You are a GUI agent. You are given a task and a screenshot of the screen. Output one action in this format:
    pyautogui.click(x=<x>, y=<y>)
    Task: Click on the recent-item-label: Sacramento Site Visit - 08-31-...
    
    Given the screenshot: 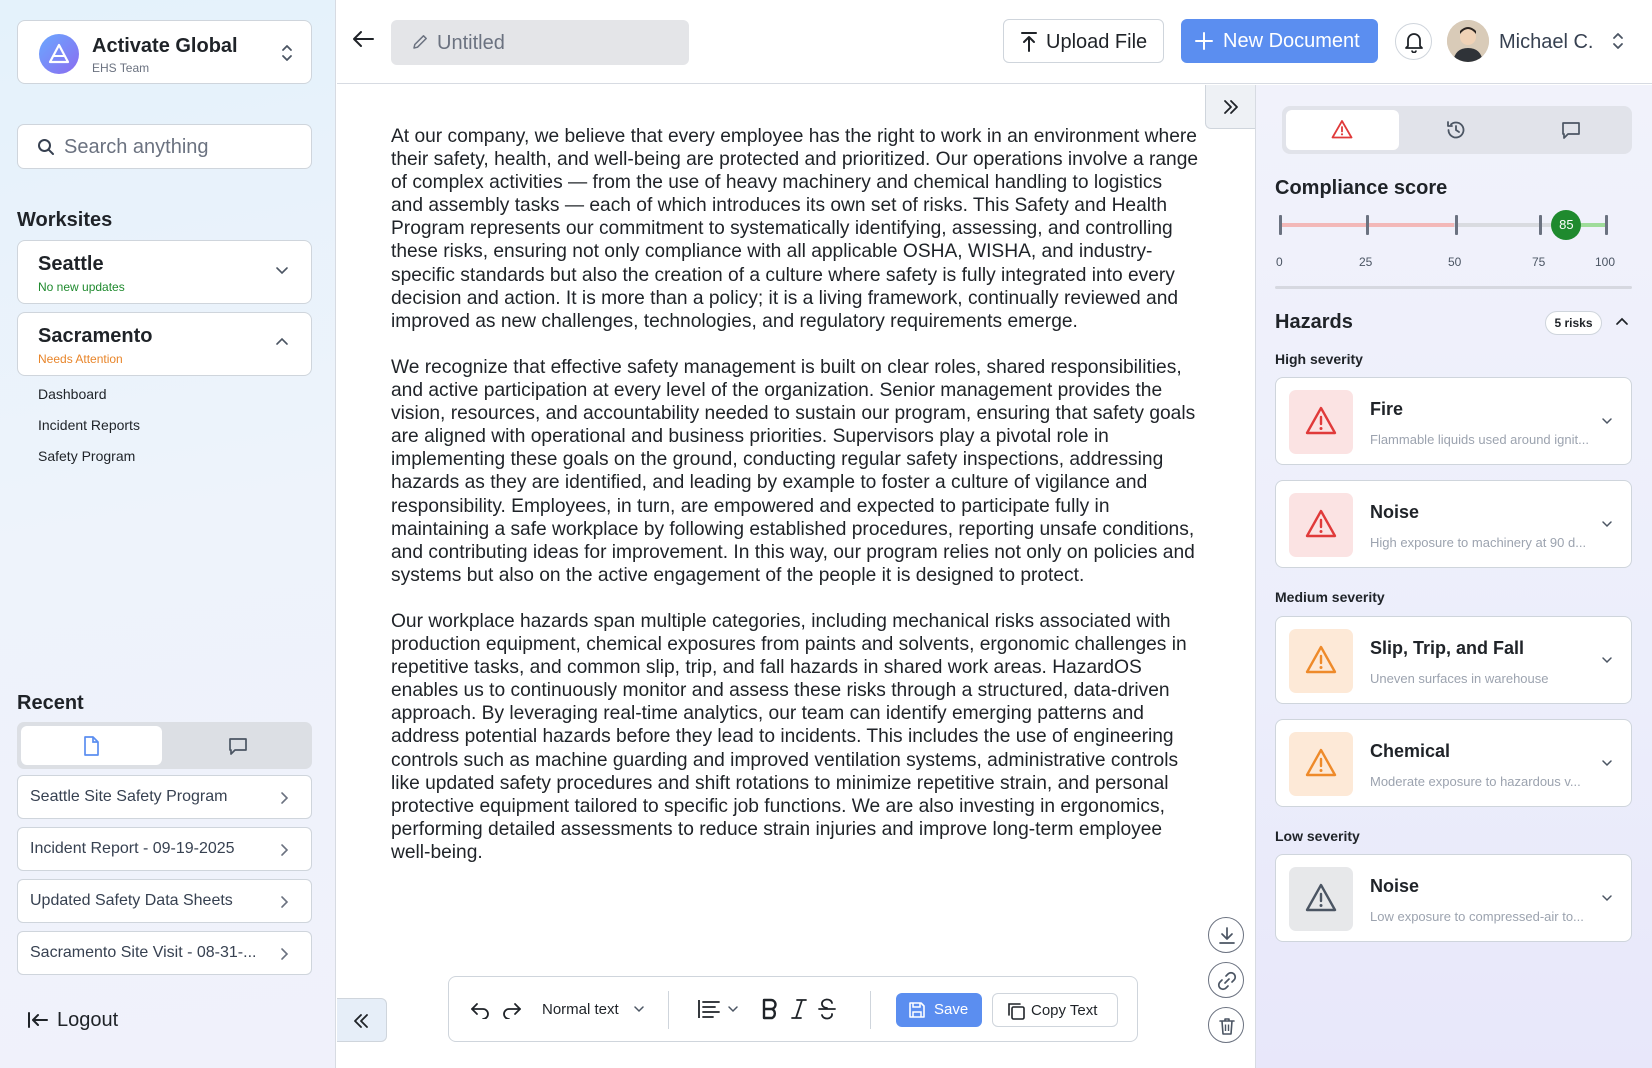 What is the action you would take?
    pyautogui.click(x=143, y=952)
    